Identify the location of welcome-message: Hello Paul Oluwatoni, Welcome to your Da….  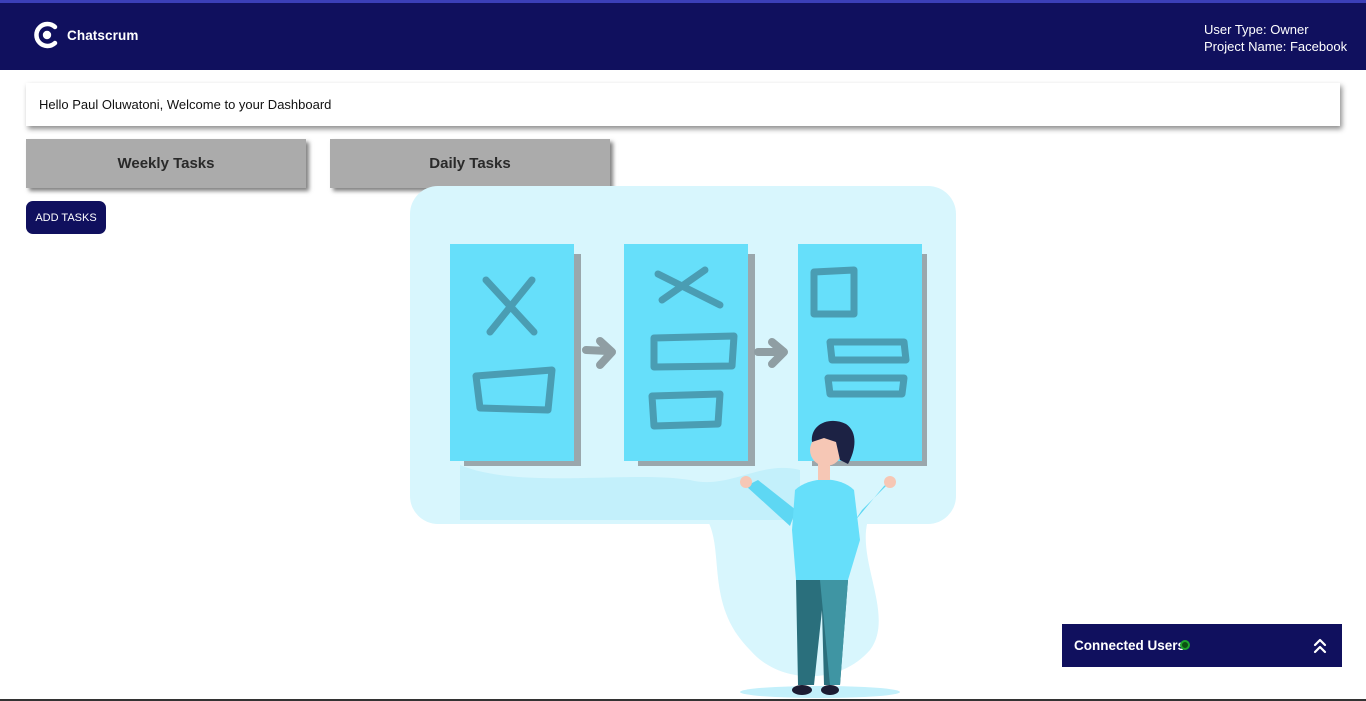
(185, 104).